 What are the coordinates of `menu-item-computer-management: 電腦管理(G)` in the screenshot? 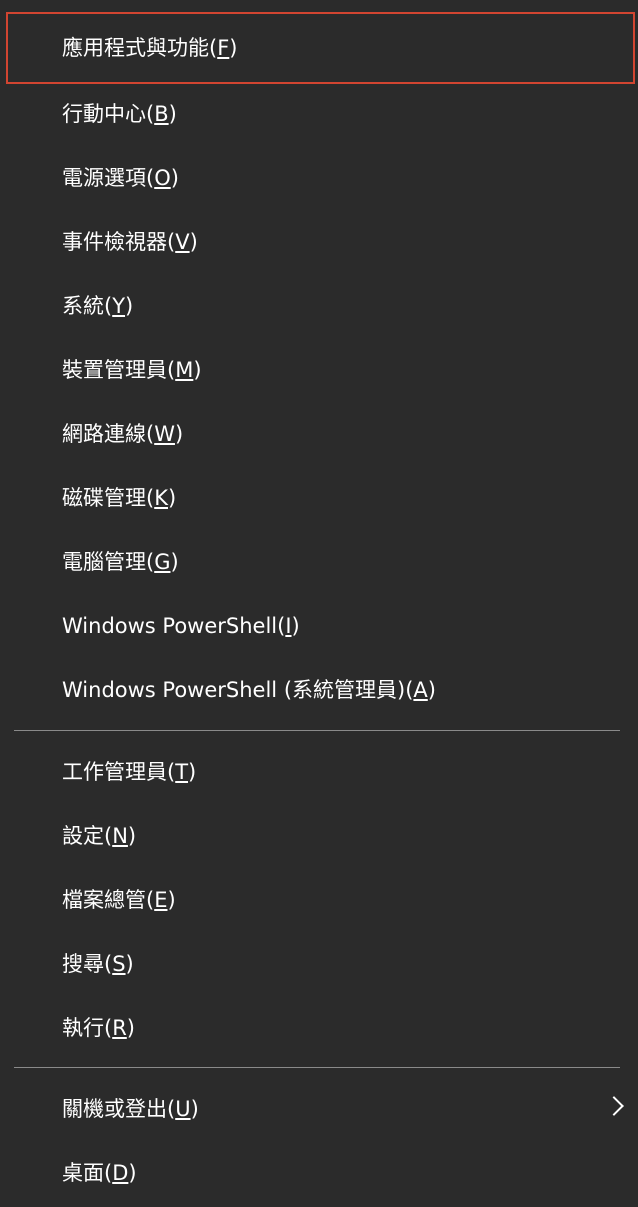 It's located at (320, 562).